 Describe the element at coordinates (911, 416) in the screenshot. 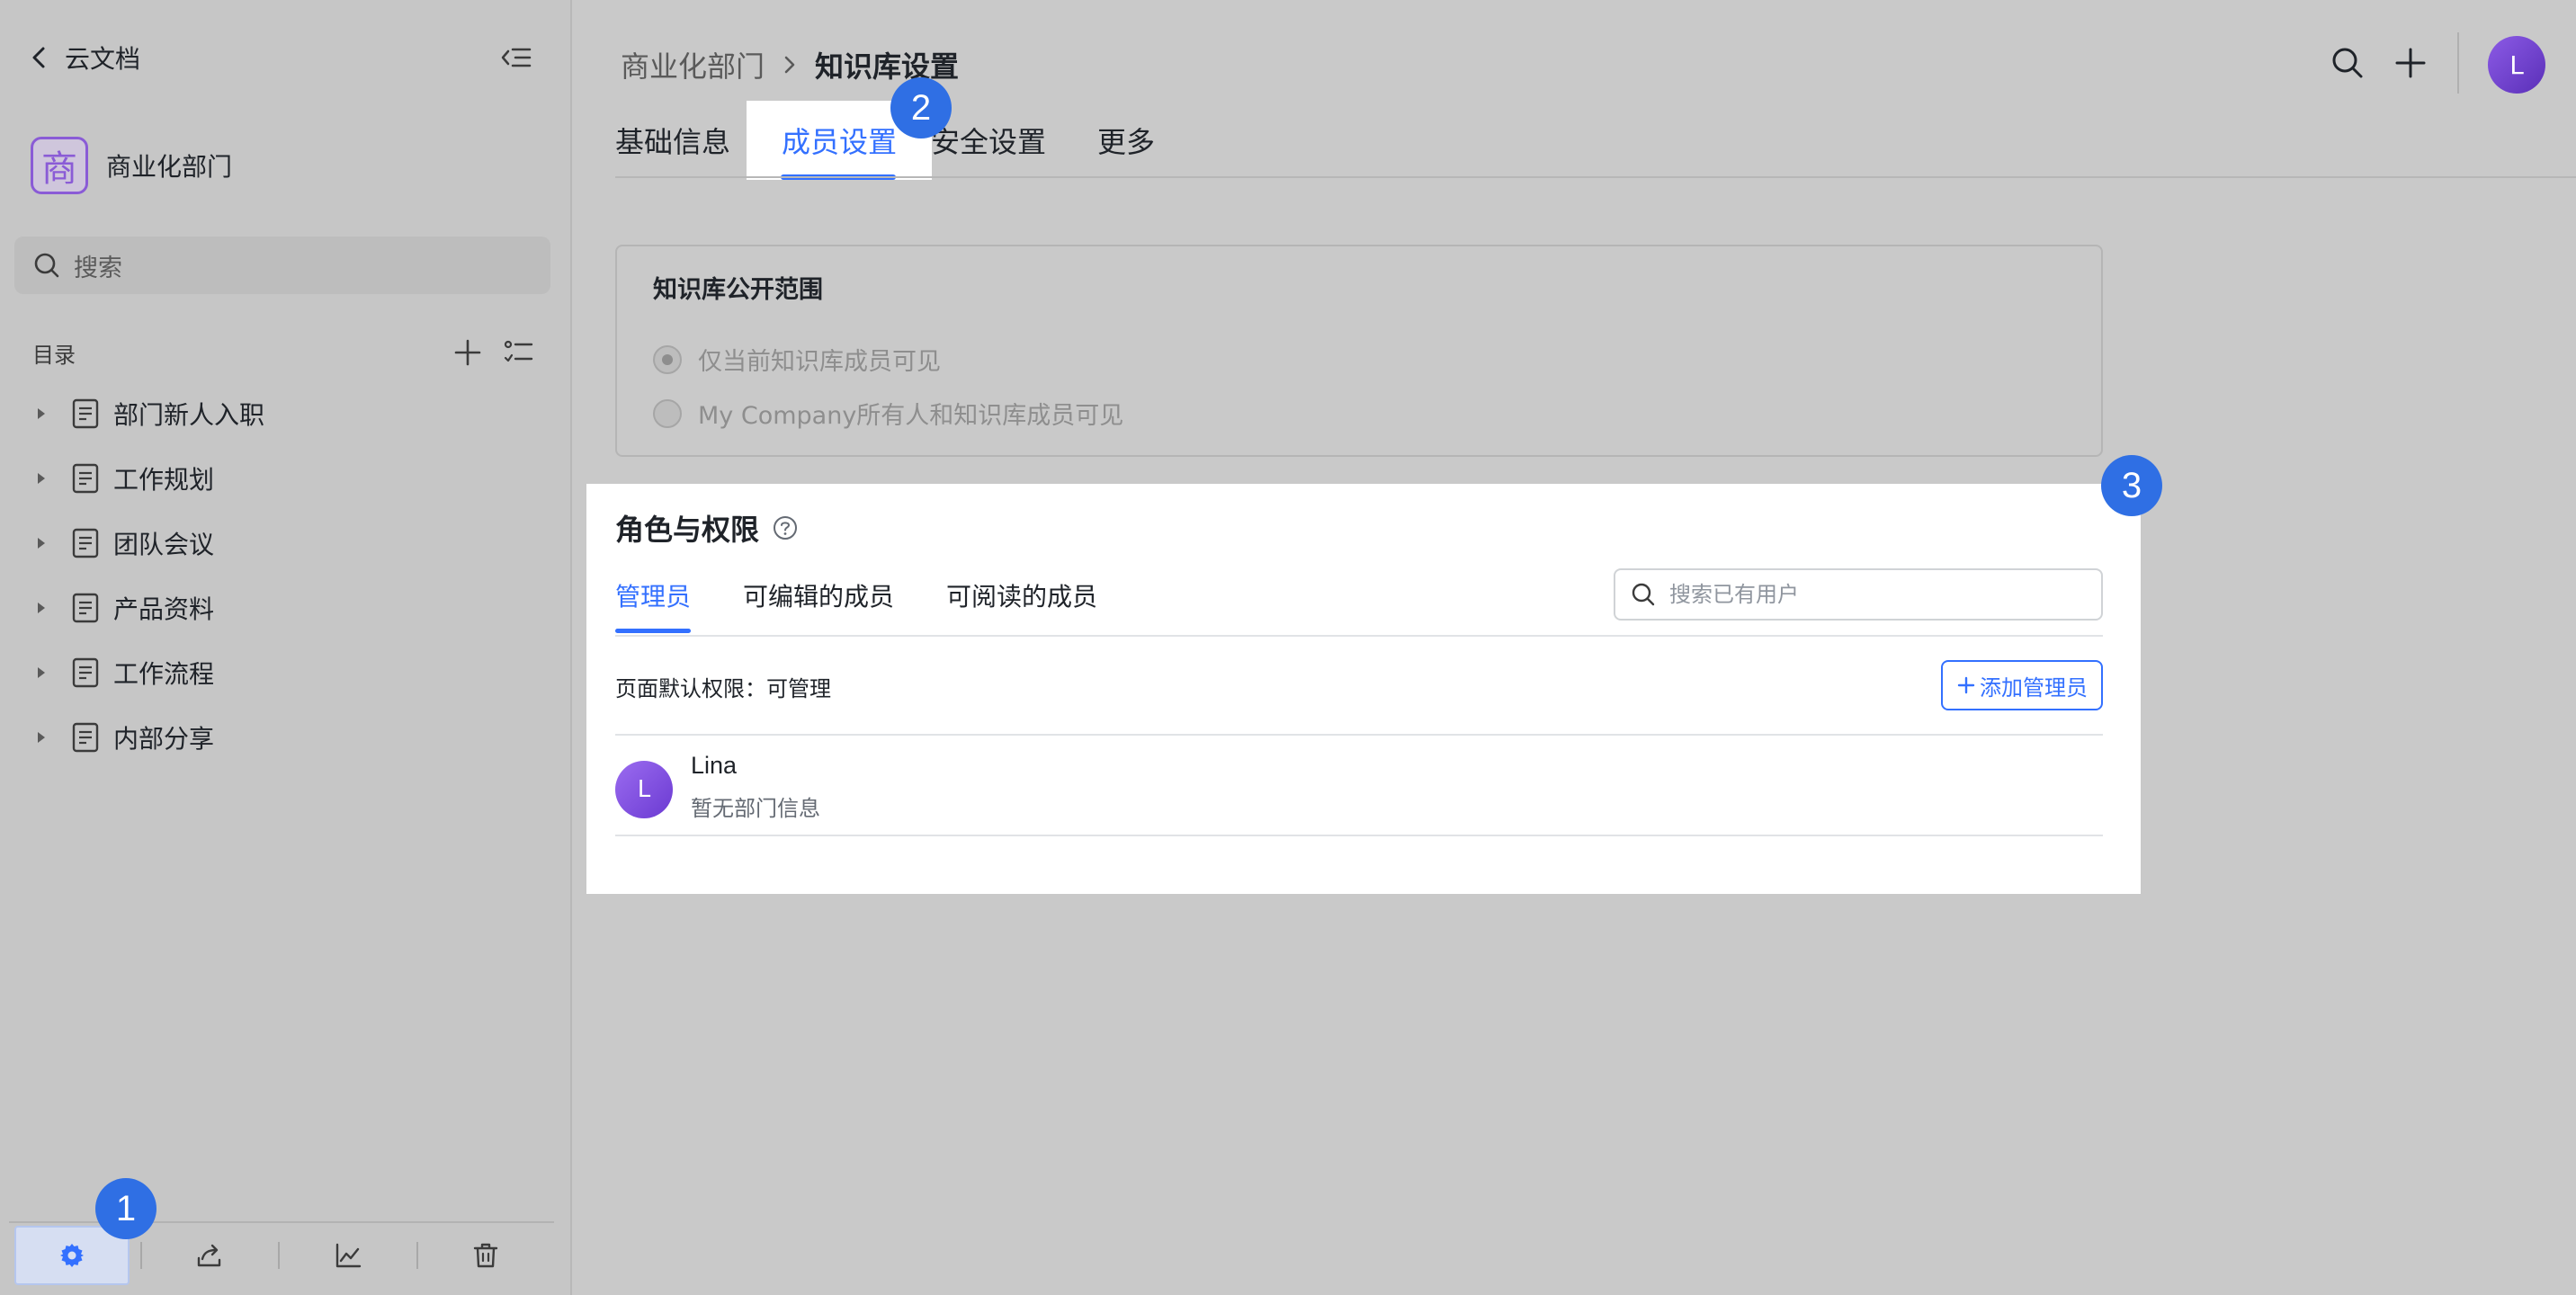

I see `scope-option-label: My Company所有人和知识库成员可见` at that location.